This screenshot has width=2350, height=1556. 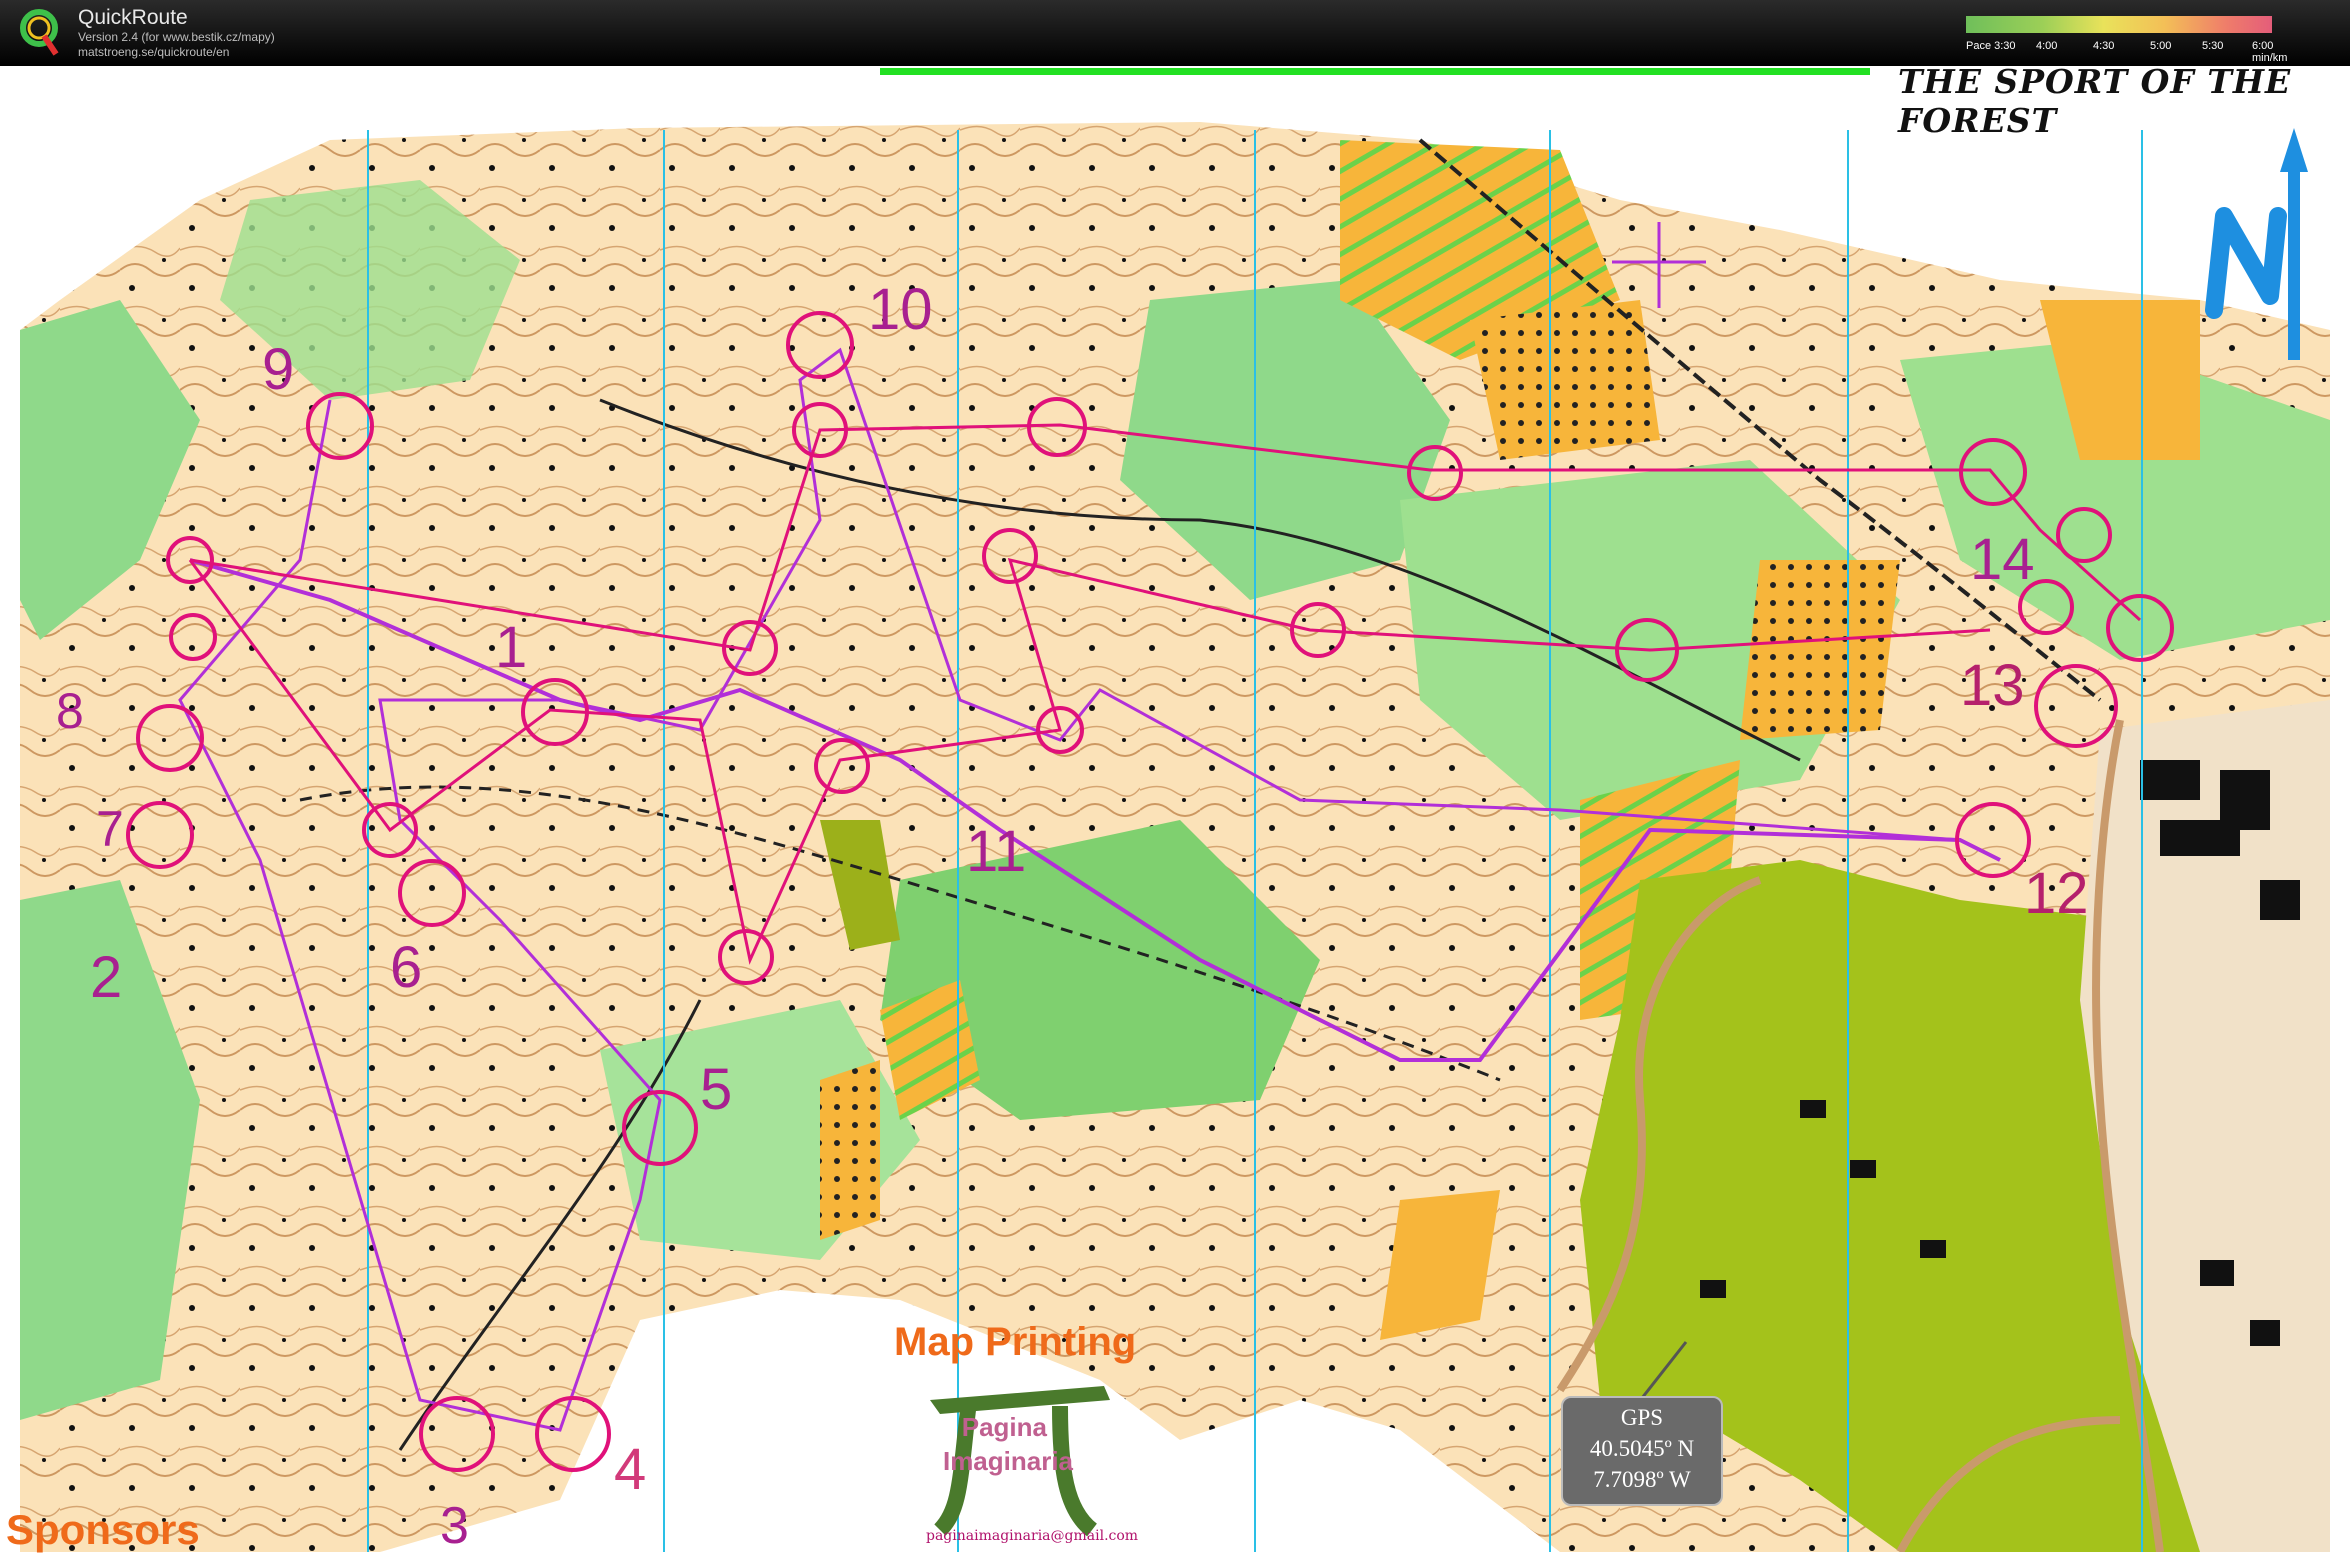 What do you see at coordinates (103, 1529) in the screenshot?
I see `sponsors-label: Sponsors` at bounding box center [103, 1529].